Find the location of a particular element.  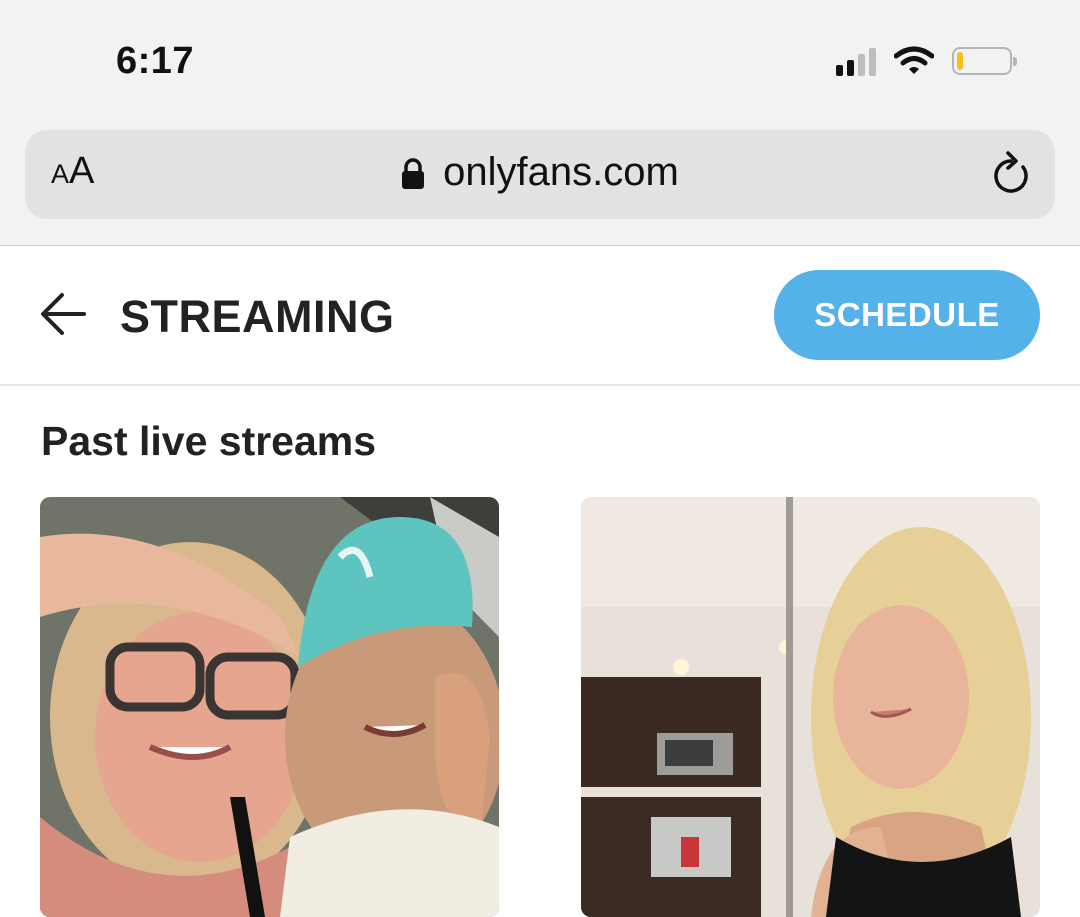

battery-level is located at coordinates (960, 61).